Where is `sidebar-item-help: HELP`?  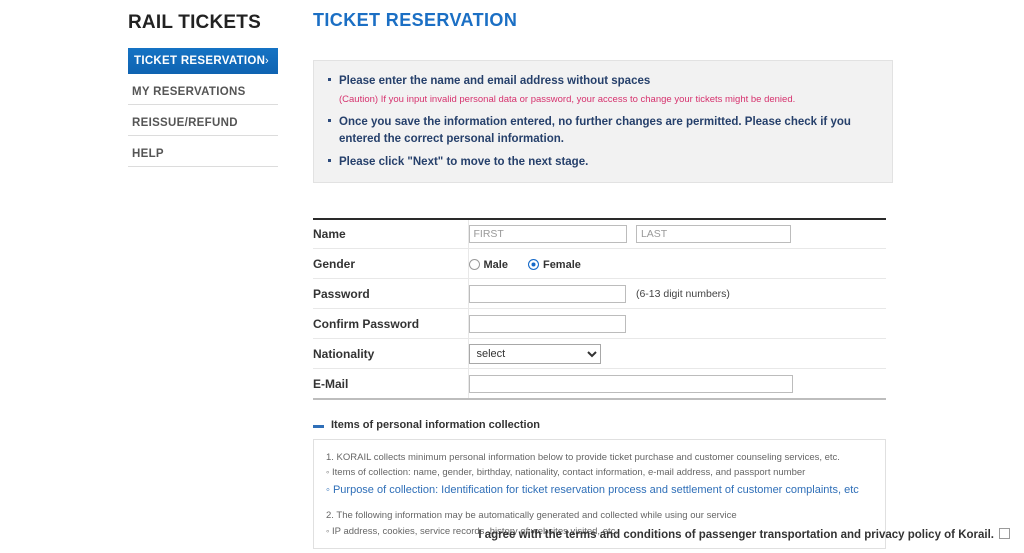 sidebar-item-help: HELP is located at coordinates (203, 154).